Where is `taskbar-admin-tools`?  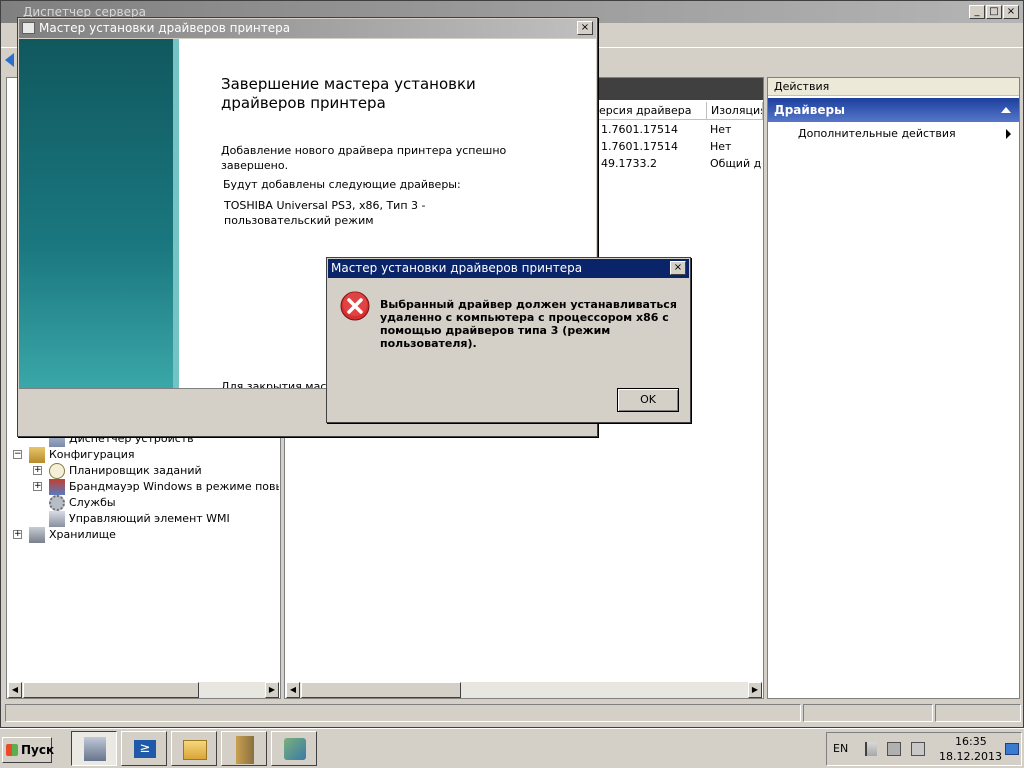
taskbar-admin-tools is located at coordinates (244, 748).